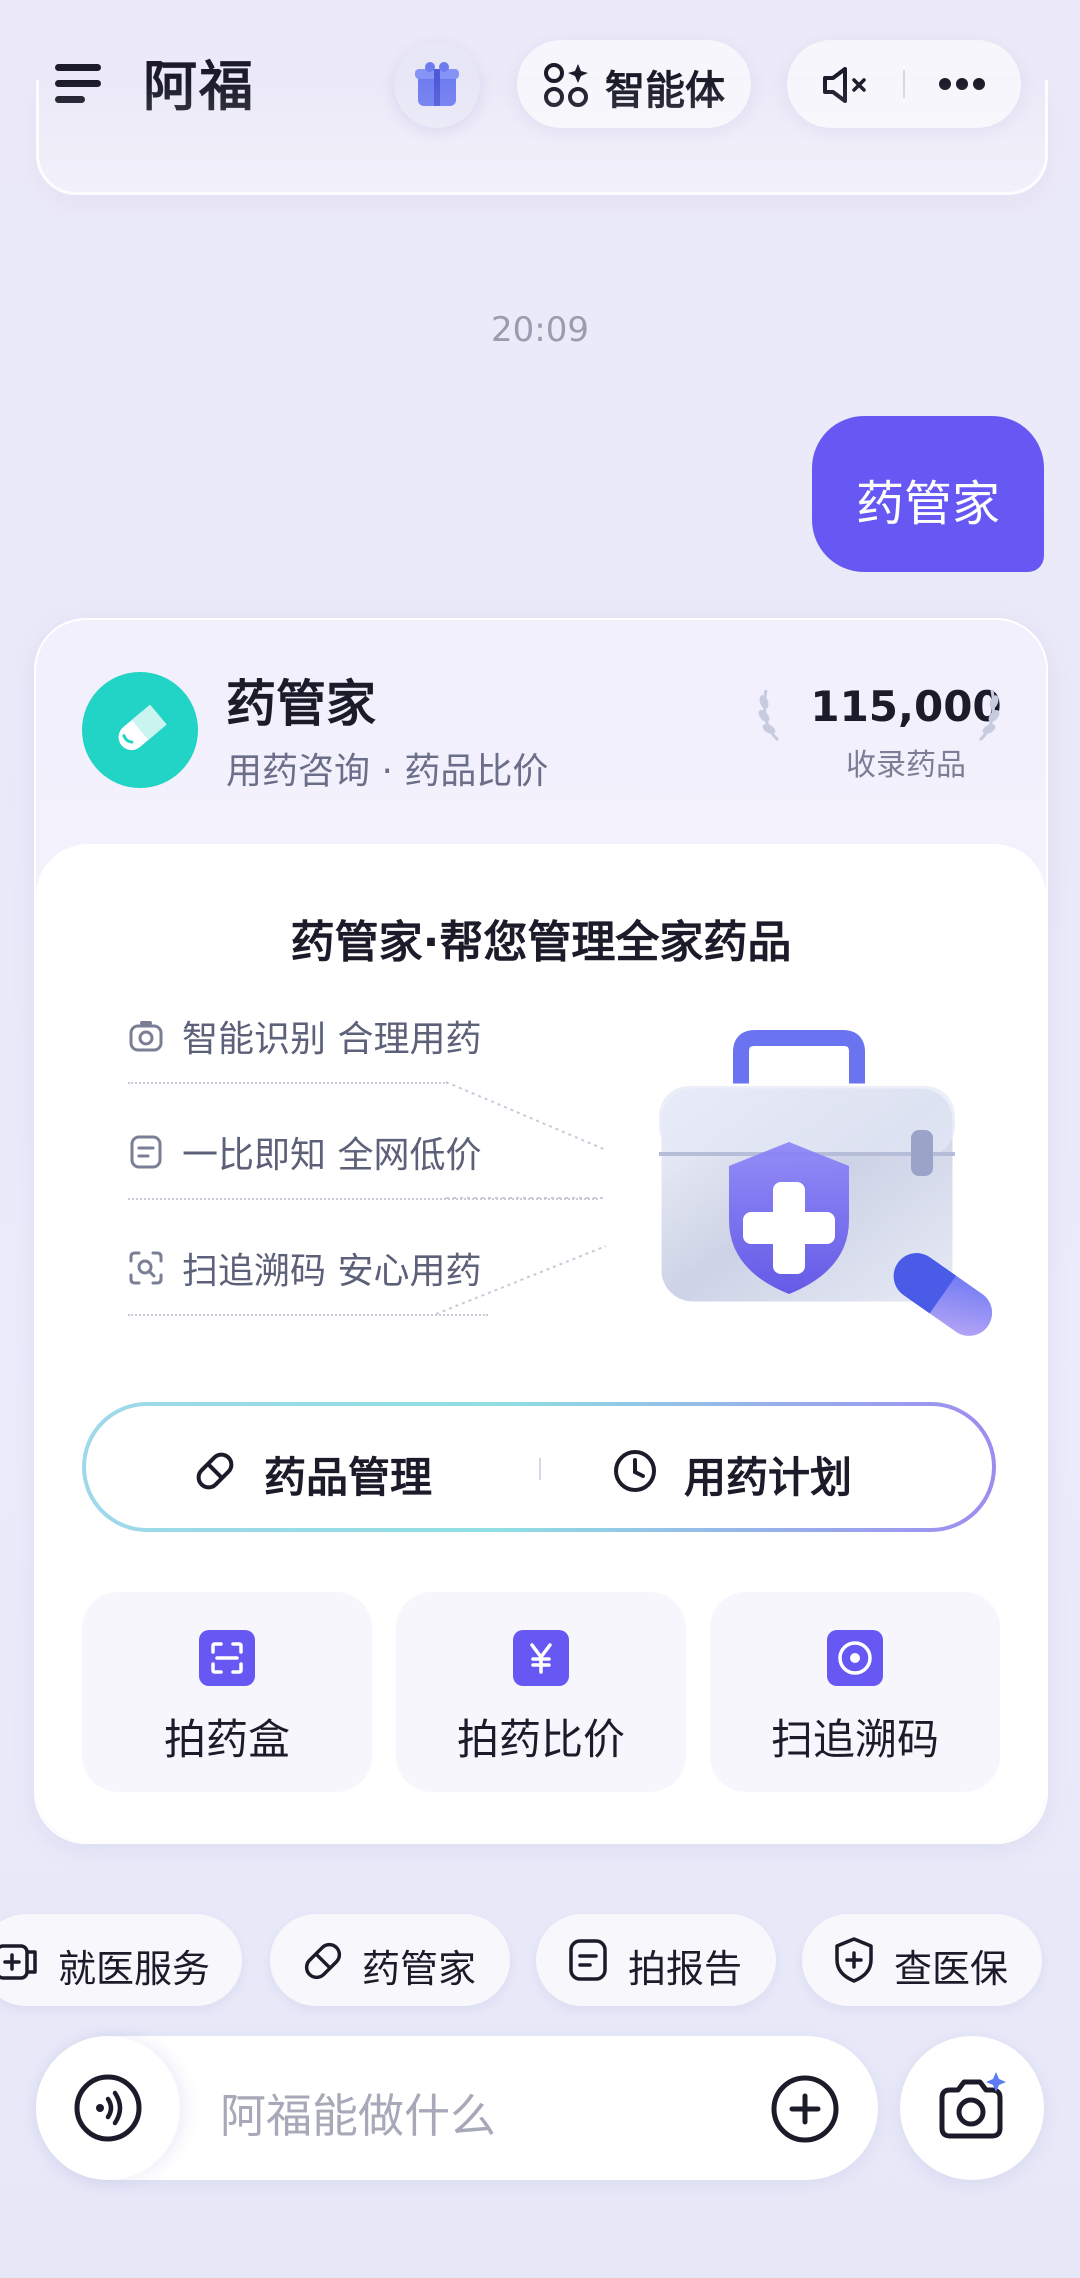  I want to click on tile-label: 拍药盒, so click(226, 1739).